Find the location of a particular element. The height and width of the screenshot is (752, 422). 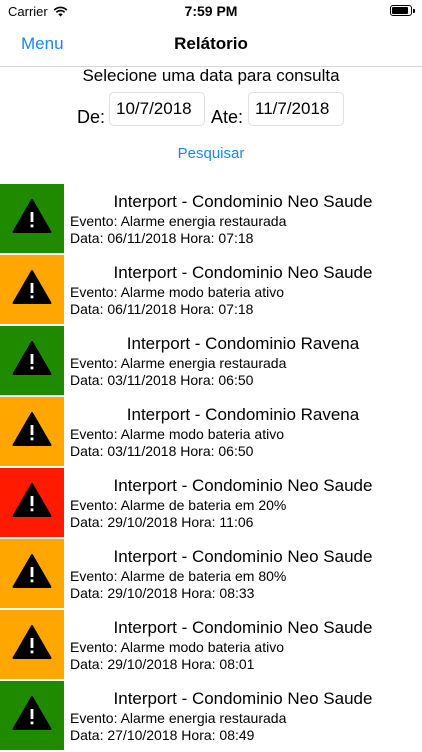

to-label: Ate: is located at coordinates (227, 117).